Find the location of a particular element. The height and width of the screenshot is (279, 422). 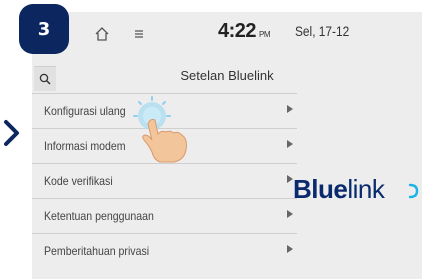

tap-gesture-icon is located at coordinates (160, 129).